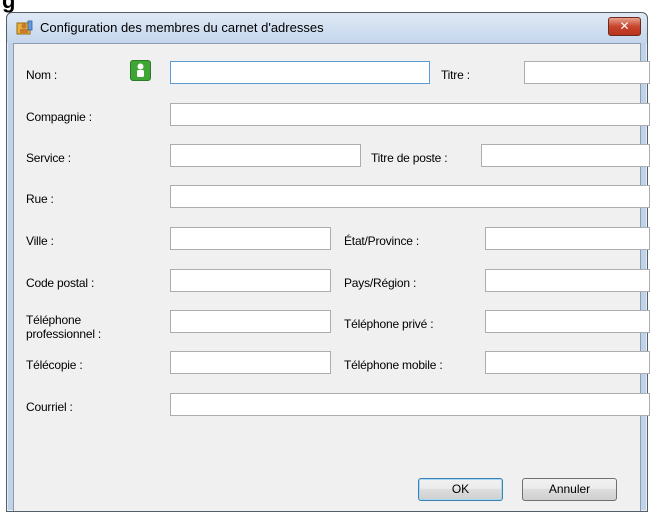  I want to click on etat-province-field, so click(567, 238).